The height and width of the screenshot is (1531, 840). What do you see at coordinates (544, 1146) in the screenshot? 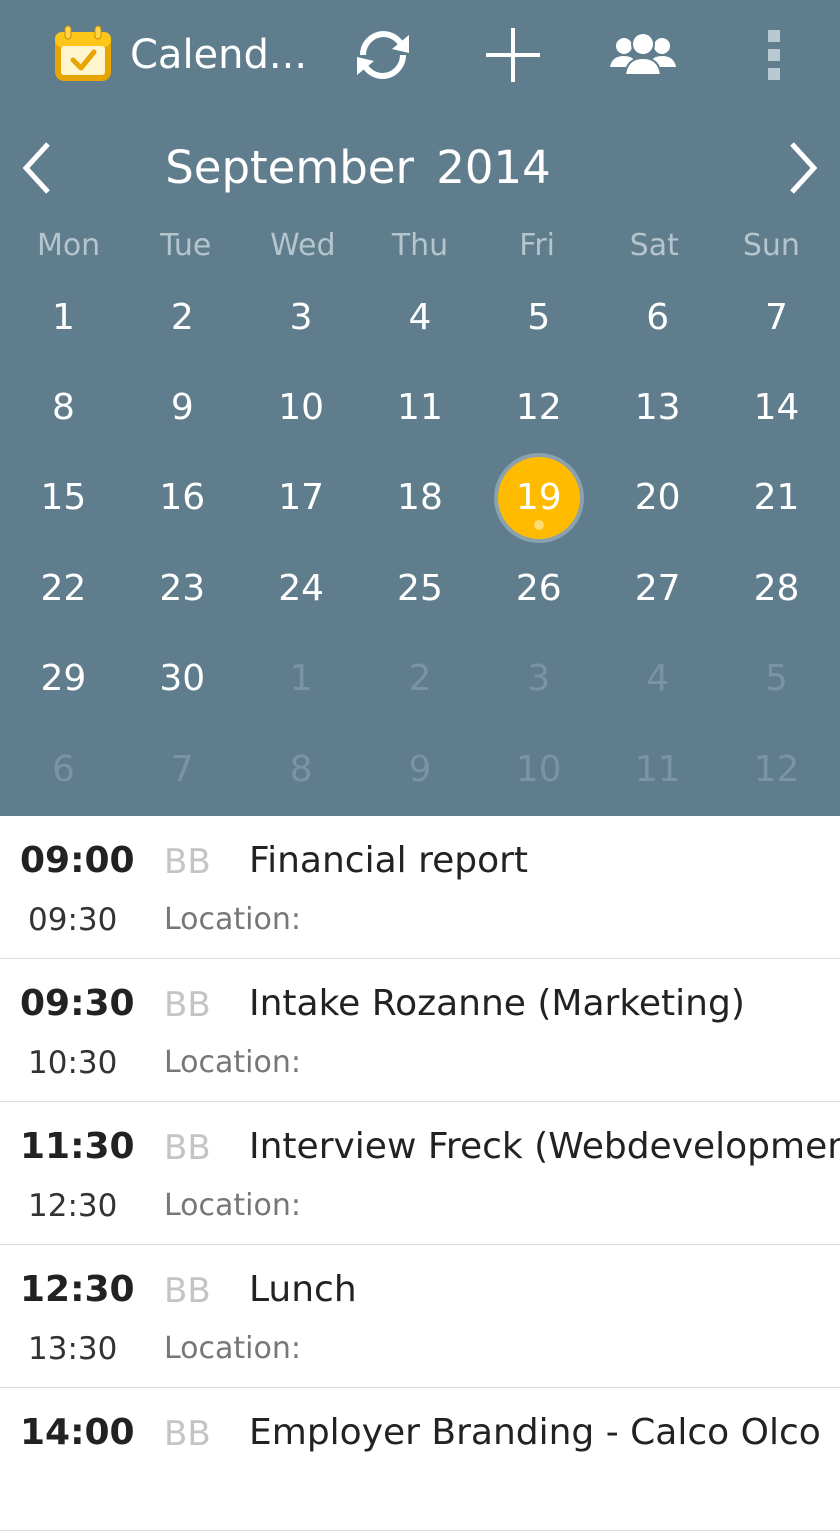
I see `event-title: Interview Freck (Webdevelopment)` at bounding box center [544, 1146].